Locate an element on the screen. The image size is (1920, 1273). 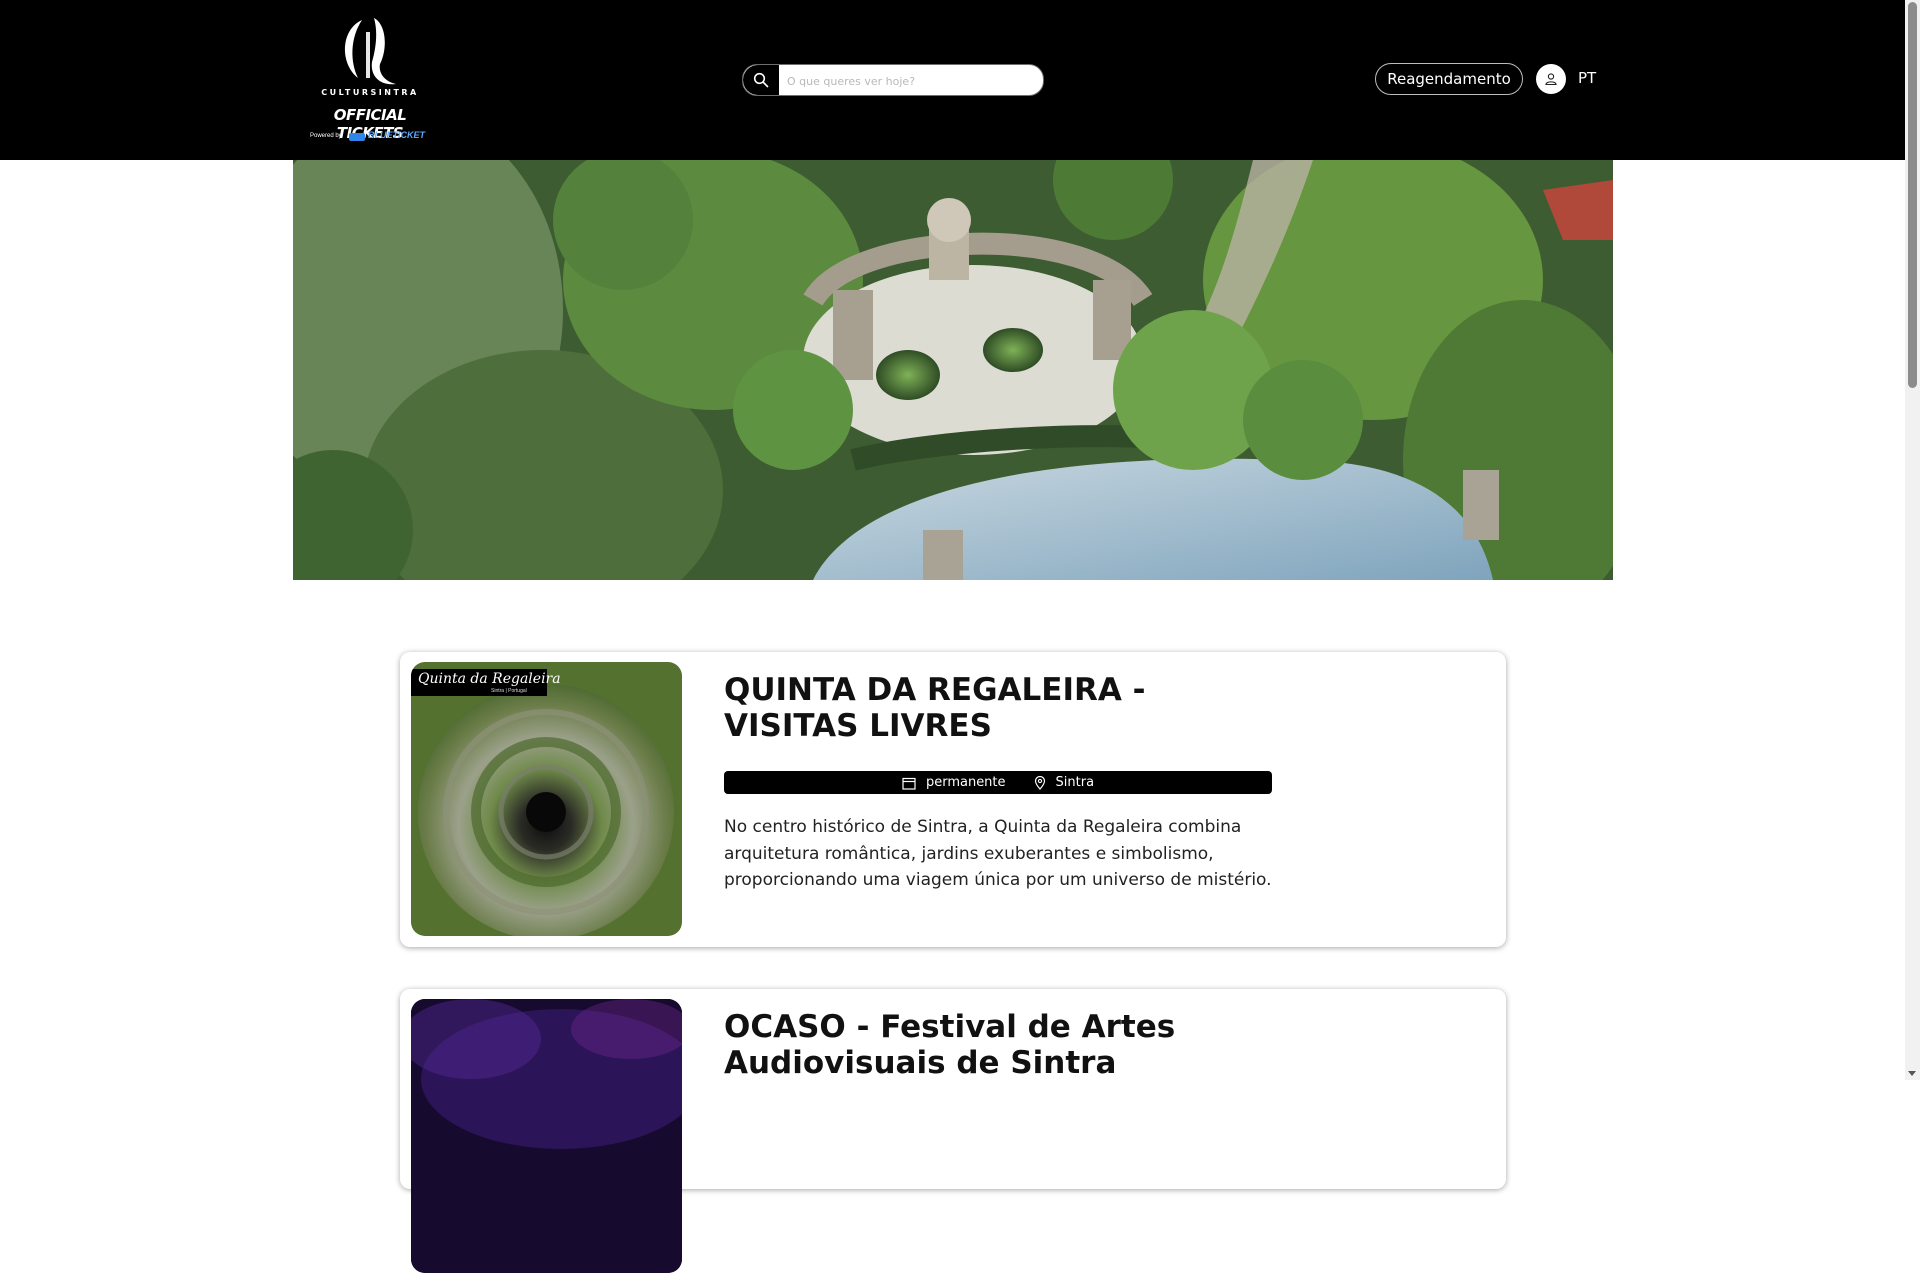
initiation-well-image is located at coordinates (546, 799).